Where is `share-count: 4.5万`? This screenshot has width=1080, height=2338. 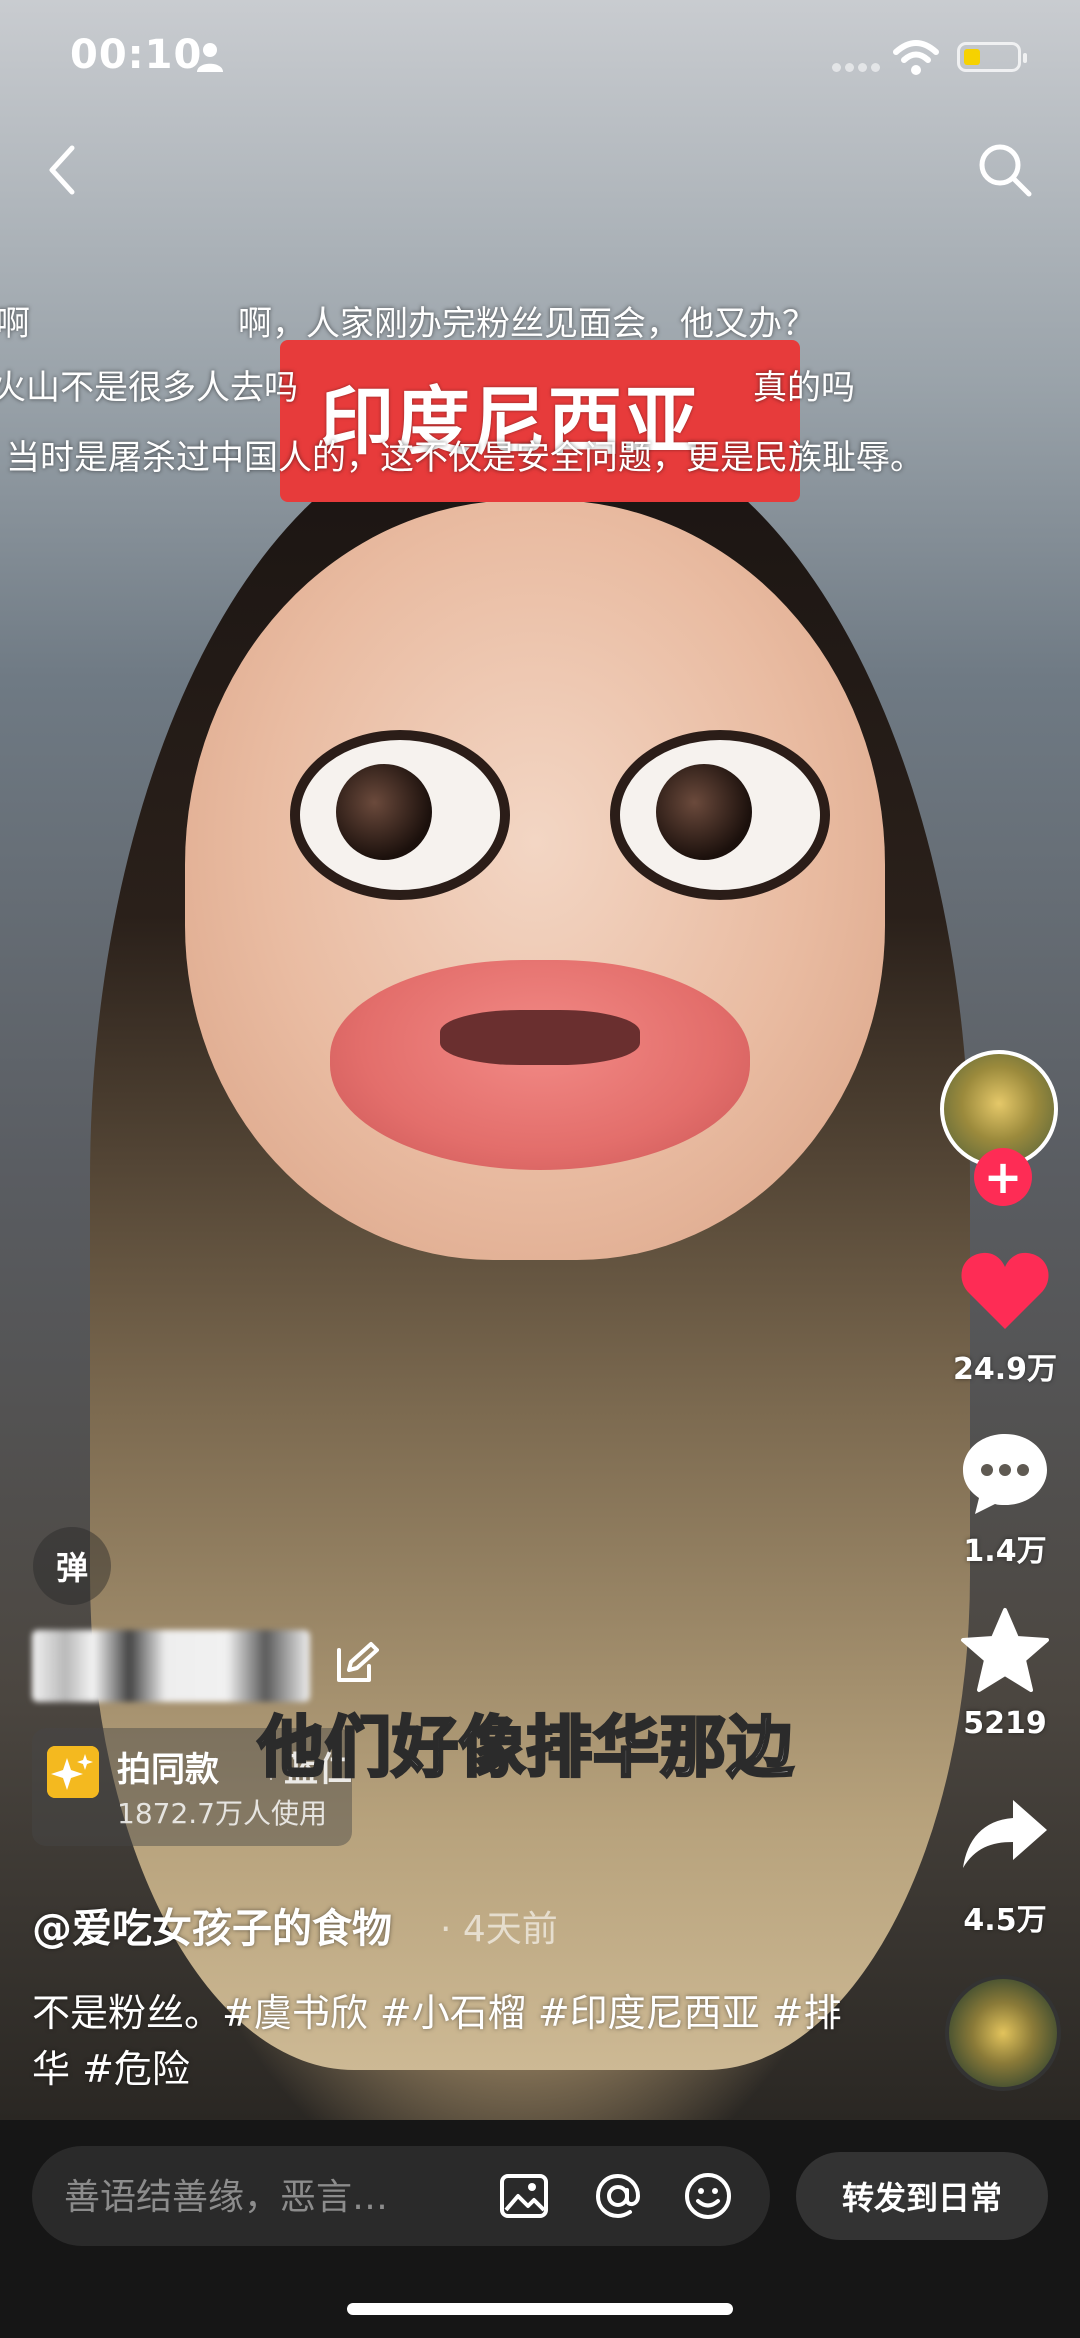
share-count: 4.5万 is located at coordinates (1005, 1920).